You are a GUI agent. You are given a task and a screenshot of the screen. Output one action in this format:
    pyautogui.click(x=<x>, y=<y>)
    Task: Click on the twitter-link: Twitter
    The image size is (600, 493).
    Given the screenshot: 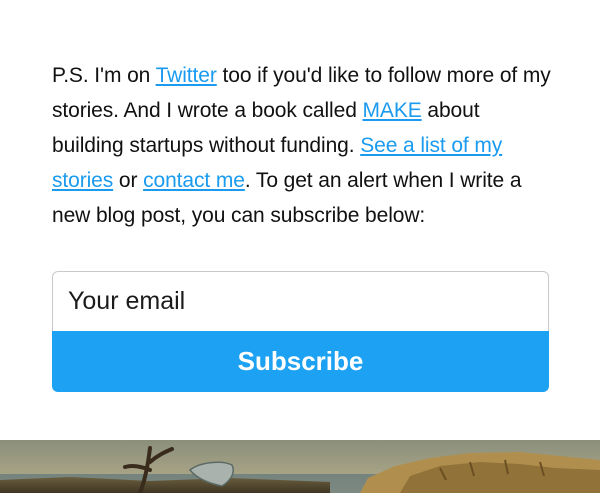 What is the action you would take?
    pyautogui.click(x=186, y=75)
    